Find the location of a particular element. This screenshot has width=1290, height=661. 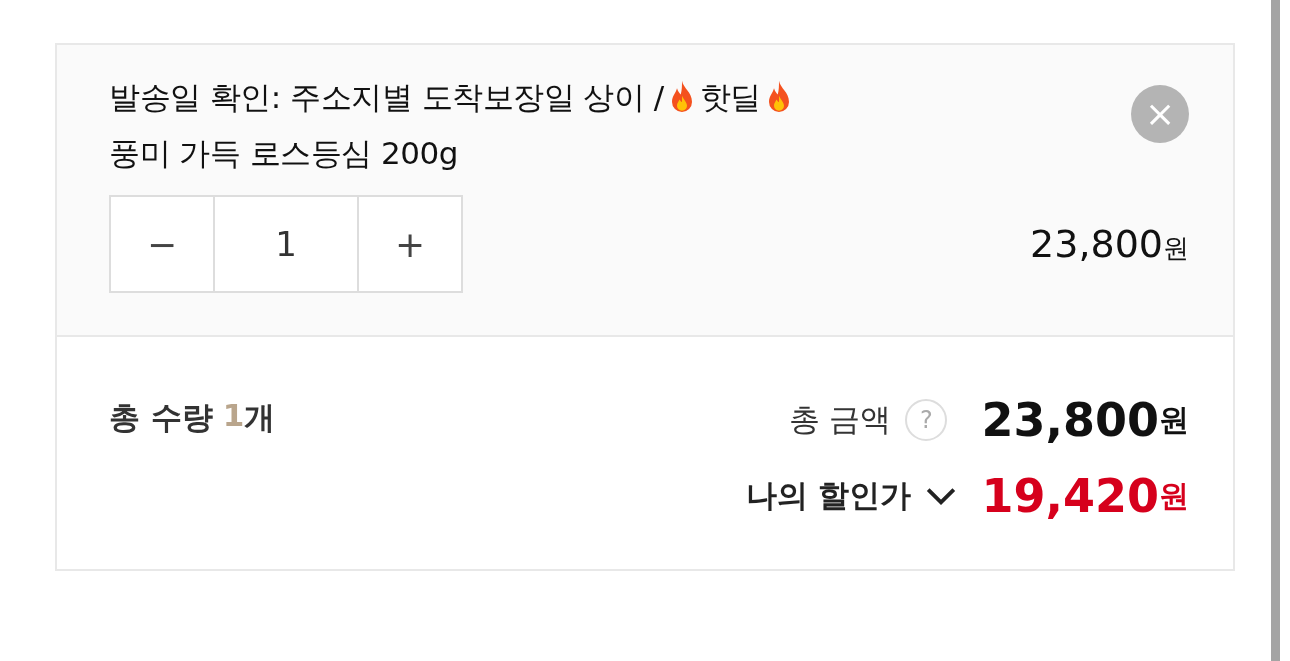

total-amount-label: 총 금액 is located at coordinates (840, 419).